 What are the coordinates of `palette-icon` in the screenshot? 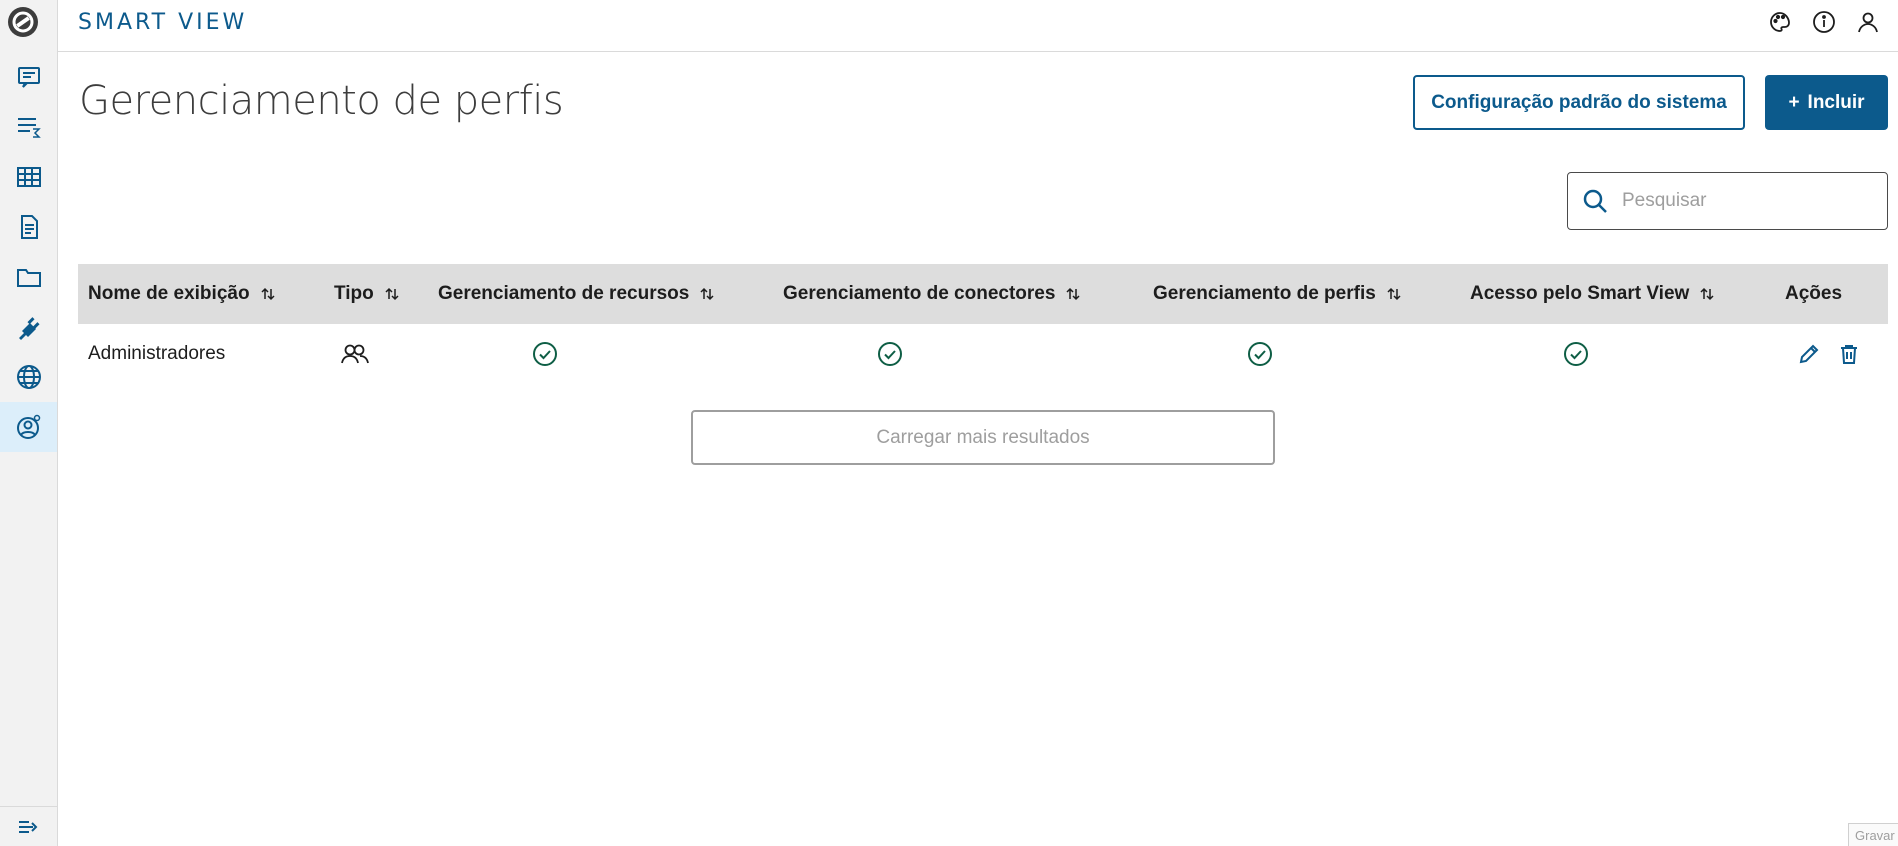 It's located at (1780, 22).